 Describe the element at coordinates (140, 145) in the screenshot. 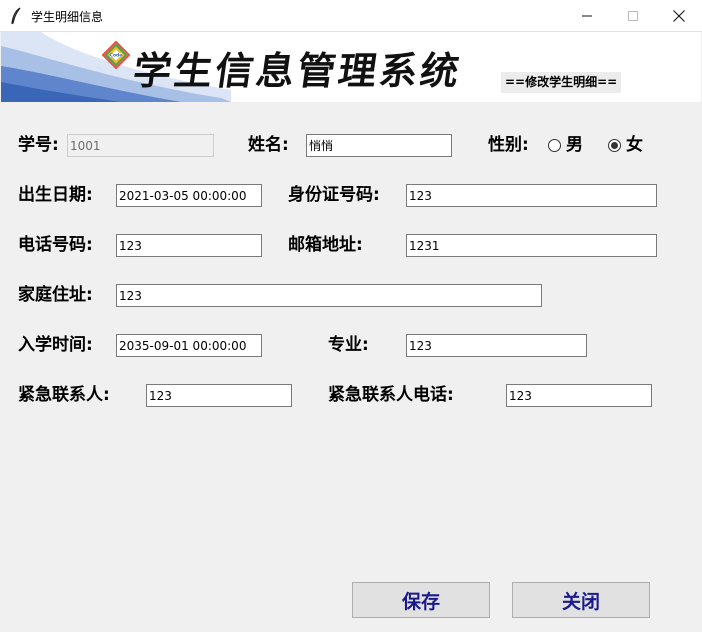

I see `student-id-field` at that location.